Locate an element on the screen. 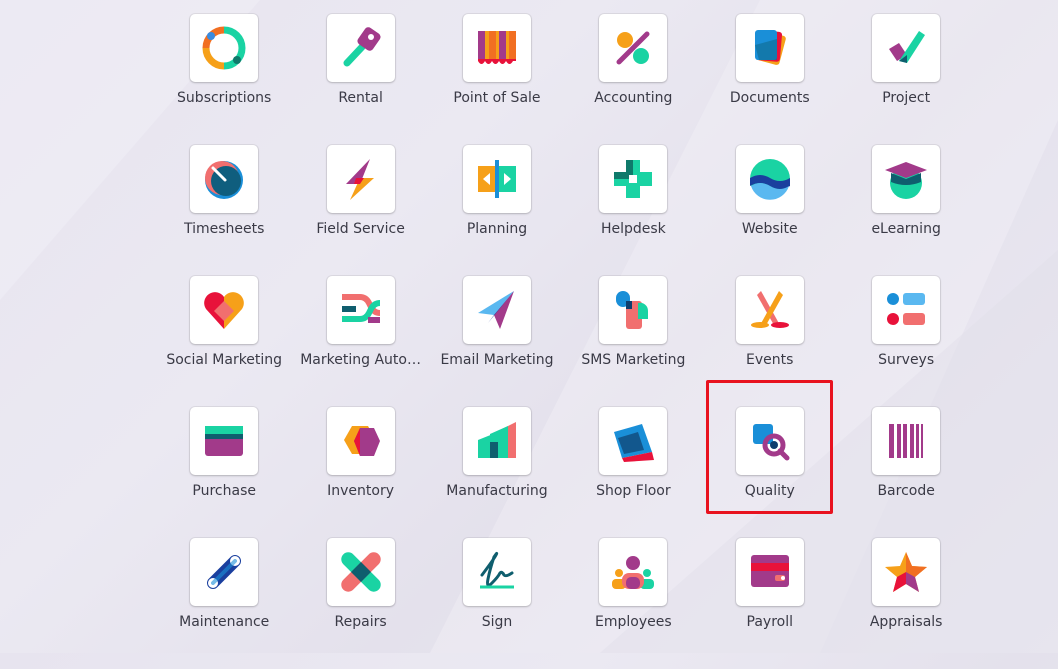 The height and width of the screenshot is (669, 1058). app-label: Appraisals is located at coordinates (906, 622).